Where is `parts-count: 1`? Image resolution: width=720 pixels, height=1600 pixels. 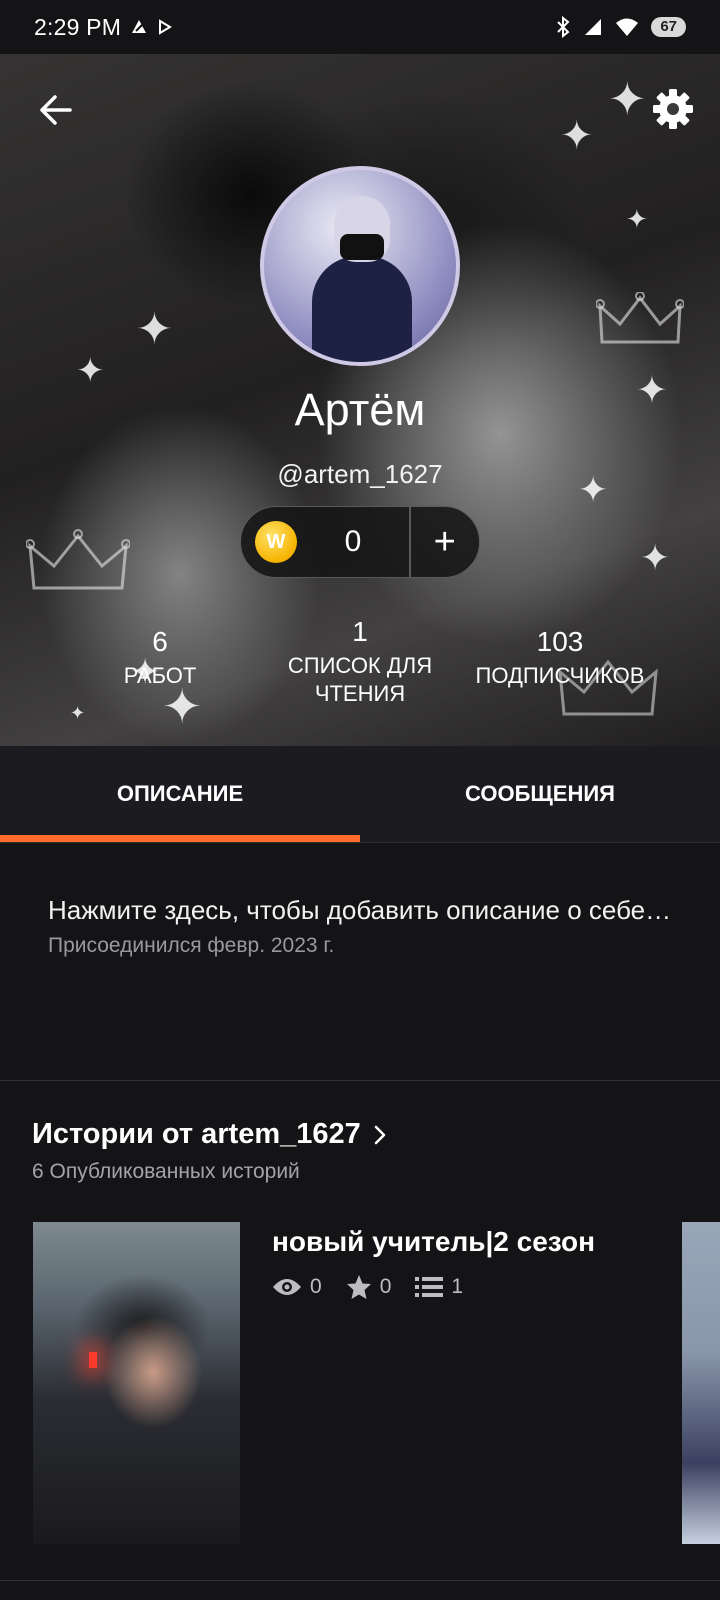 parts-count: 1 is located at coordinates (457, 1286).